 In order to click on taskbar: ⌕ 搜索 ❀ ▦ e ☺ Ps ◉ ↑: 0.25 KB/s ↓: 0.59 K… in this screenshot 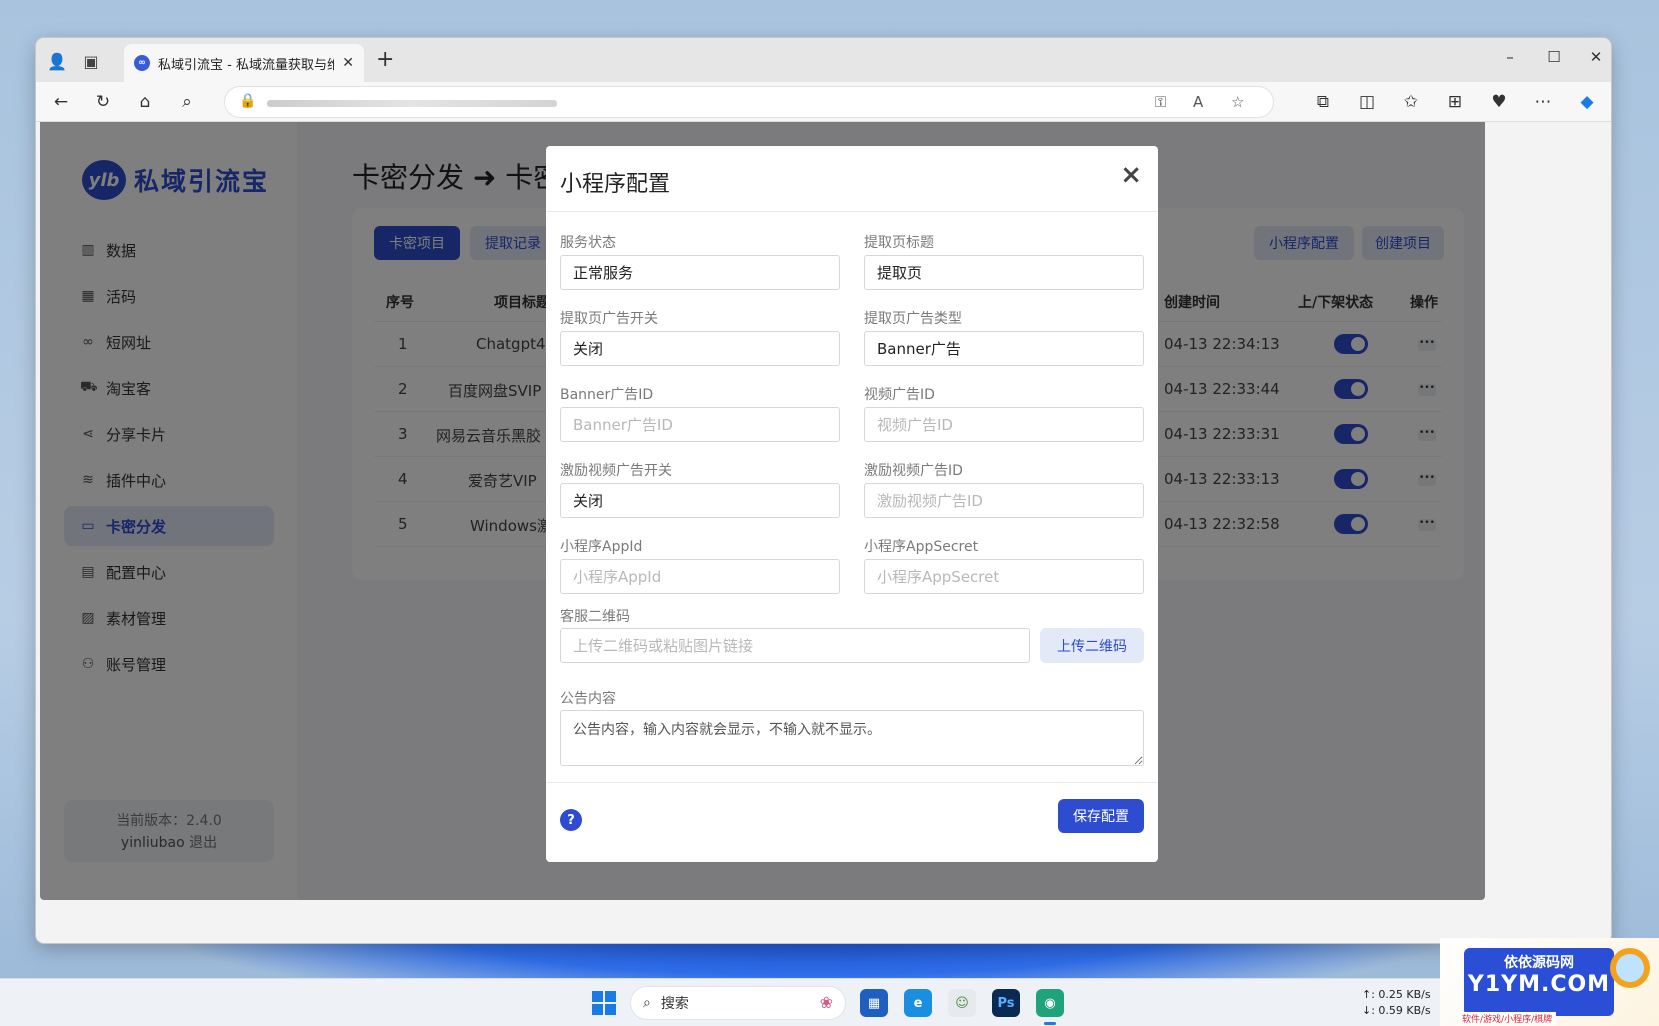, I will do `click(829, 1002)`.